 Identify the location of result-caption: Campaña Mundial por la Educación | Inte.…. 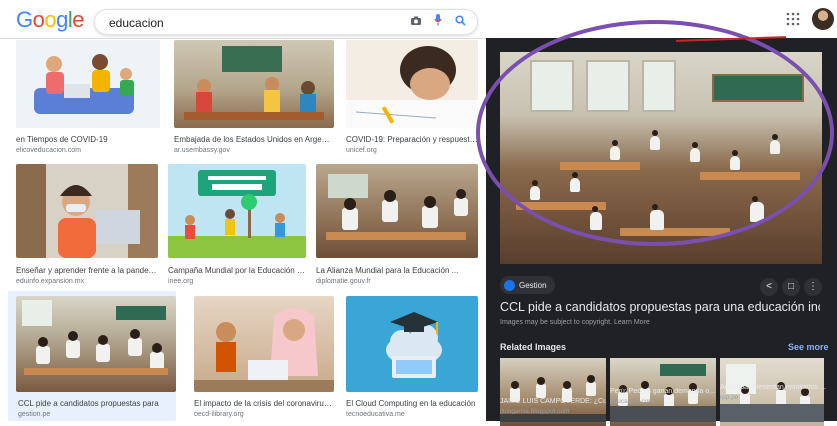
(237, 271).